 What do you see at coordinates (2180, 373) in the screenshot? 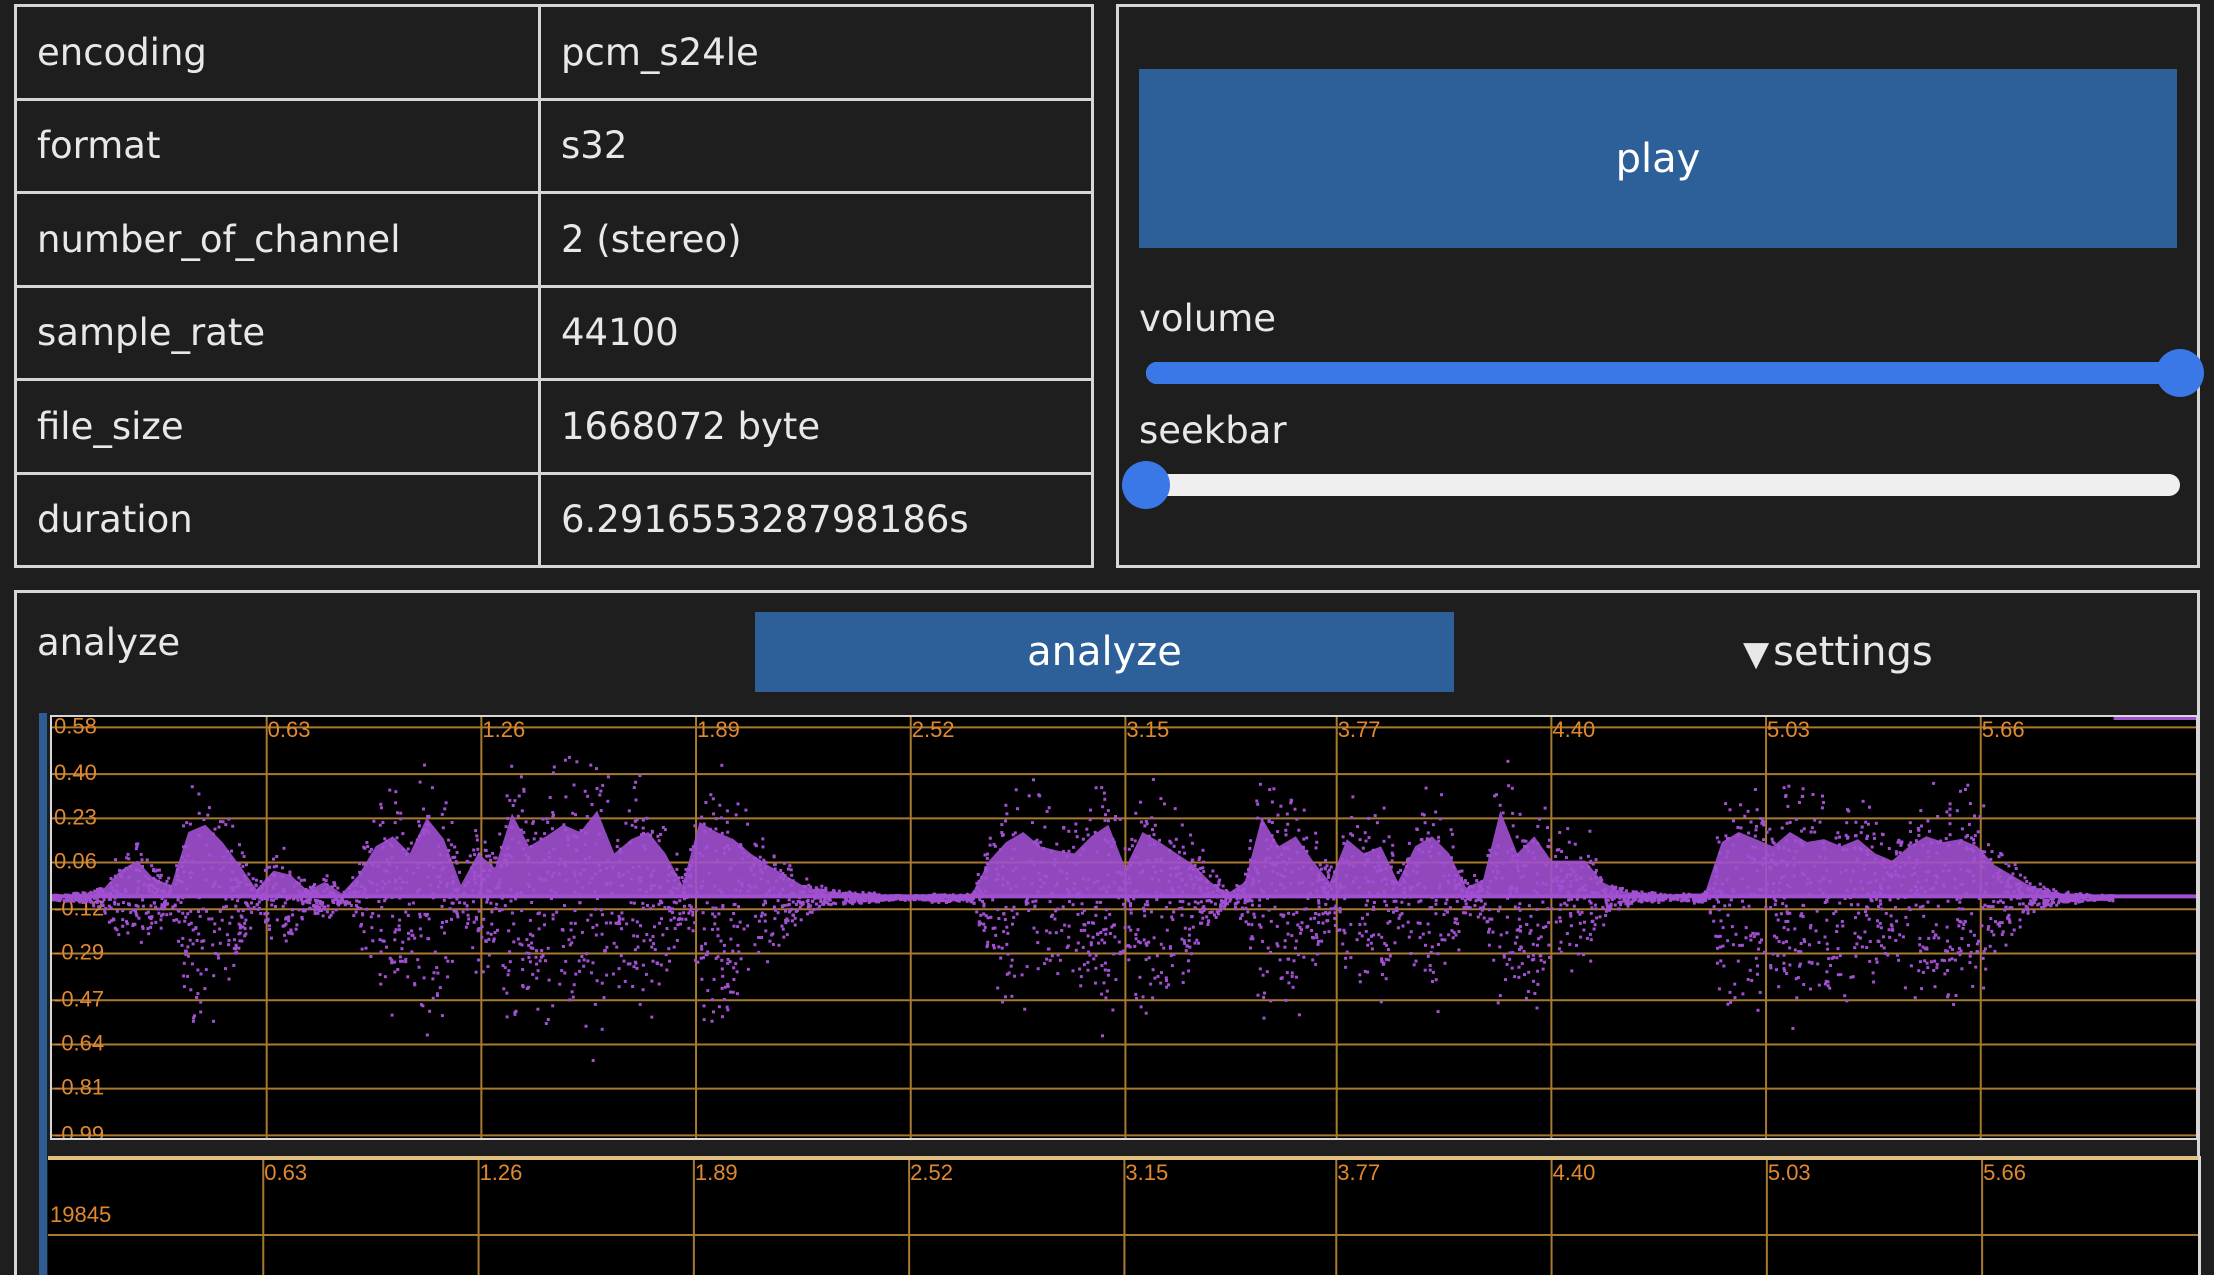
I see `volume-slider-thumb` at bounding box center [2180, 373].